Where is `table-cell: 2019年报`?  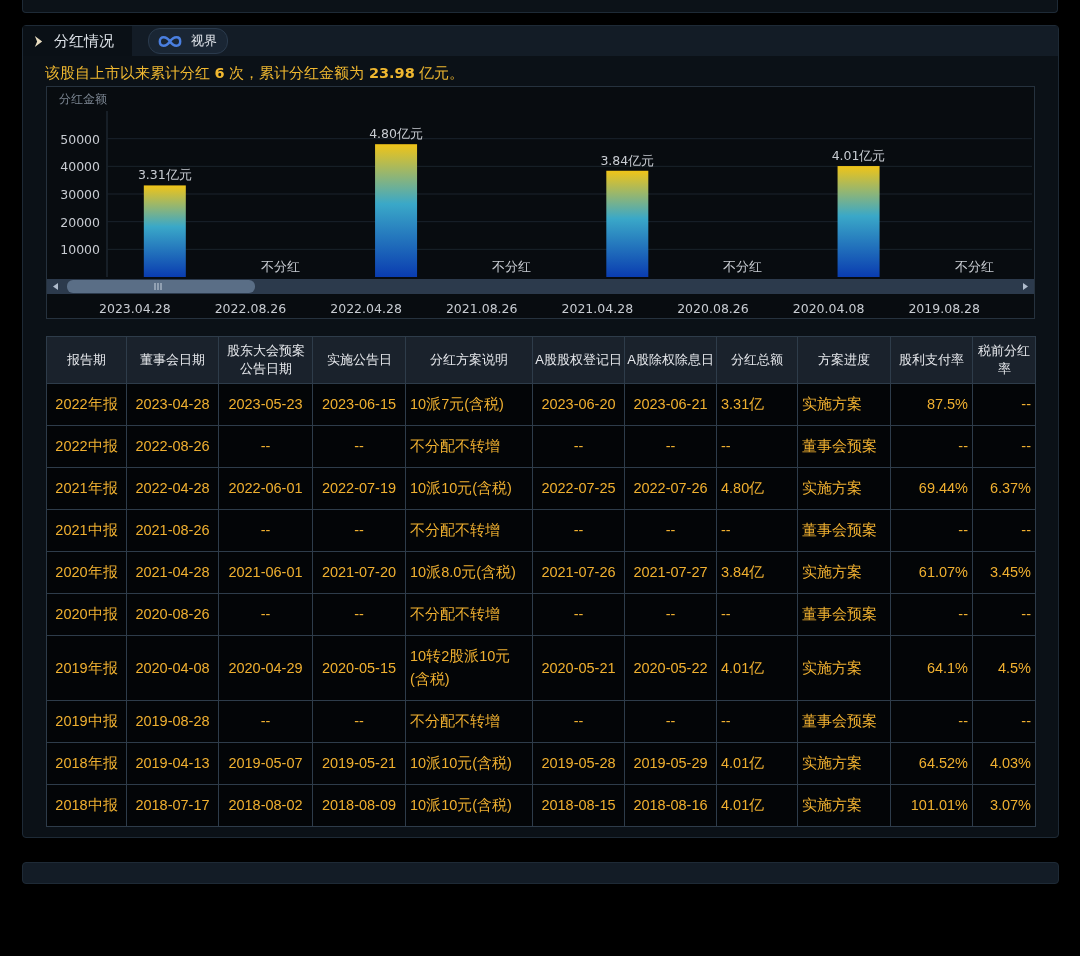 table-cell: 2019年报 is located at coordinates (86, 668).